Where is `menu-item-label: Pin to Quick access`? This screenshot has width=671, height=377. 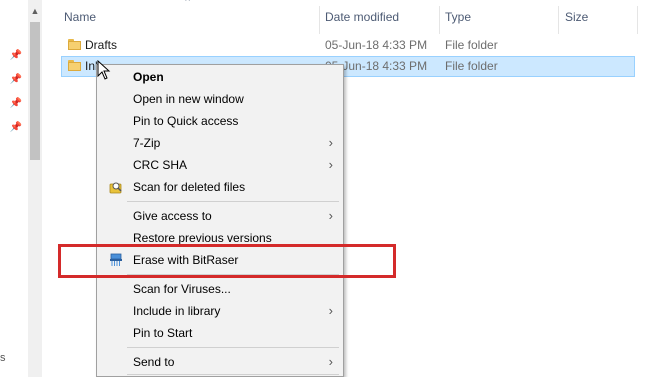 menu-item-label: Pin to Quick access is located at coordinates (186, 121).